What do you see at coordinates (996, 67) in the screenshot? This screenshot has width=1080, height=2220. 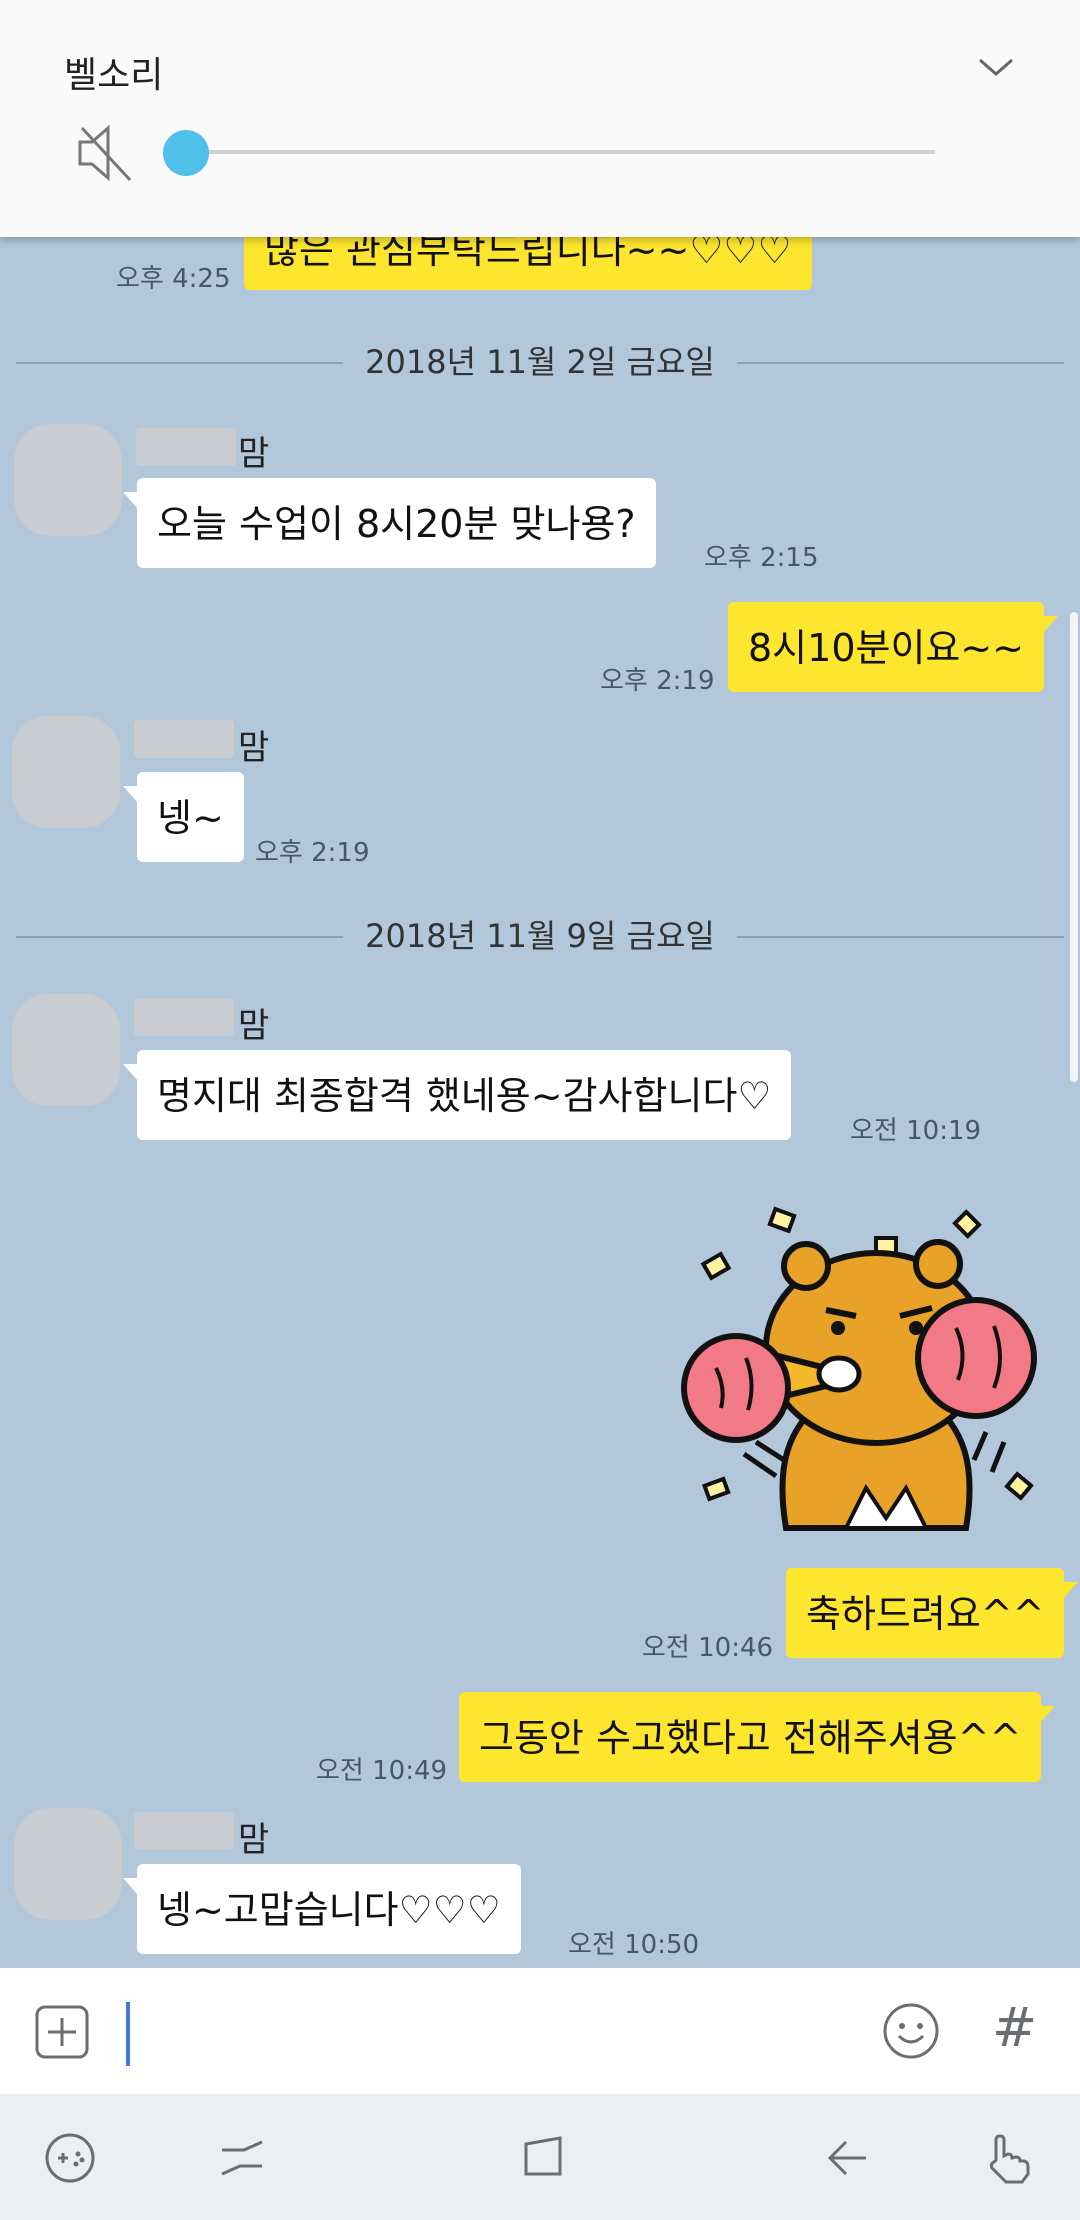 I see `chevron-down-icon` at bounding box center [996, 67].